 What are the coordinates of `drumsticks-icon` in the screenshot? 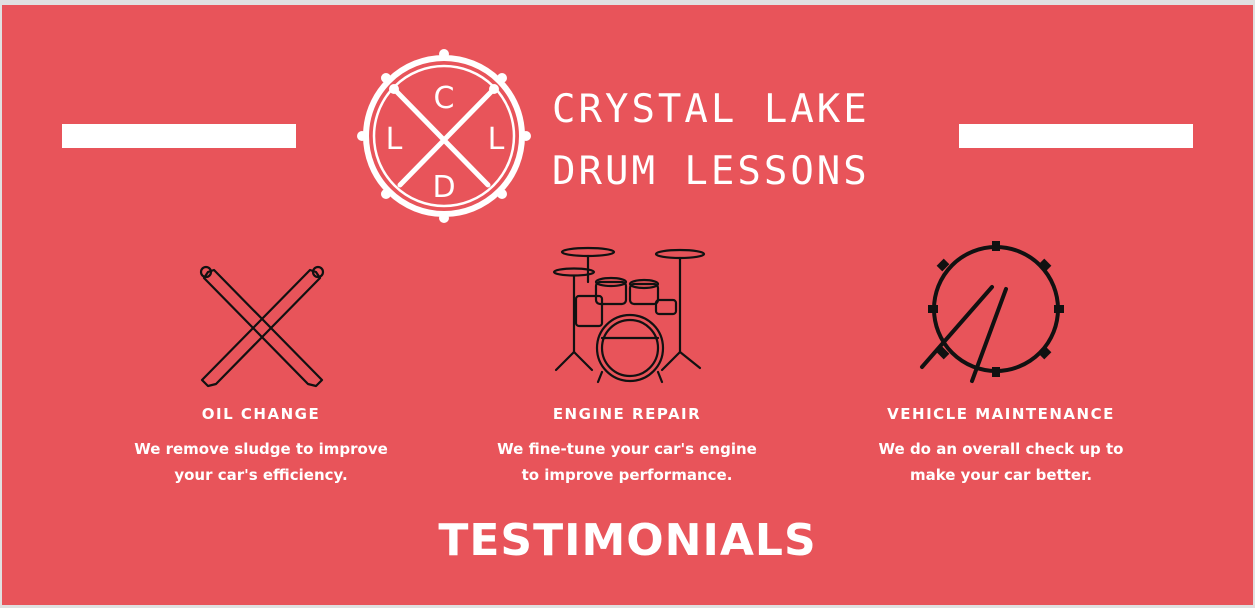 It's located at (262, 326).